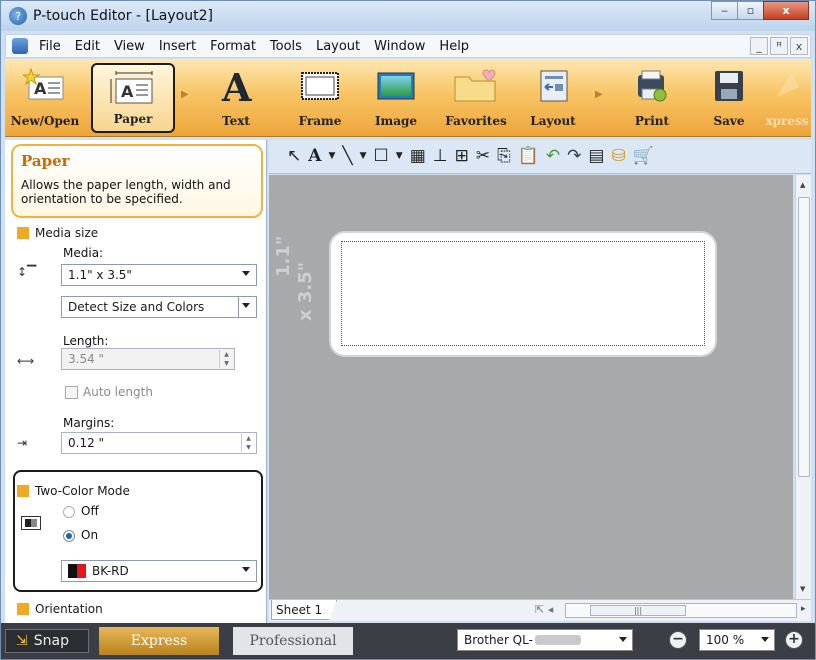 This screenshot has height=660, width=816. What do you see at coordinates (553, 156) in the screenshot?
I see `undo-icon: ↶` at bounding box center [553, 156].